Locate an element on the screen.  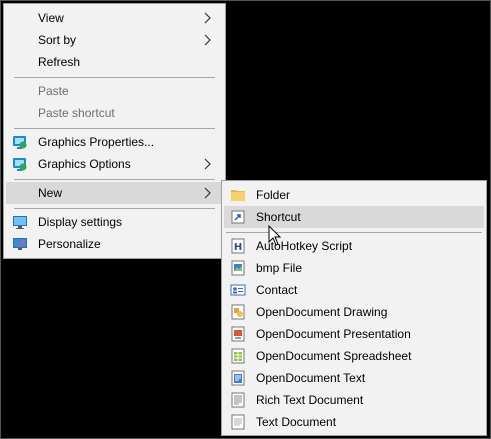
shortcut-icon is located at coordinates (238, 217).